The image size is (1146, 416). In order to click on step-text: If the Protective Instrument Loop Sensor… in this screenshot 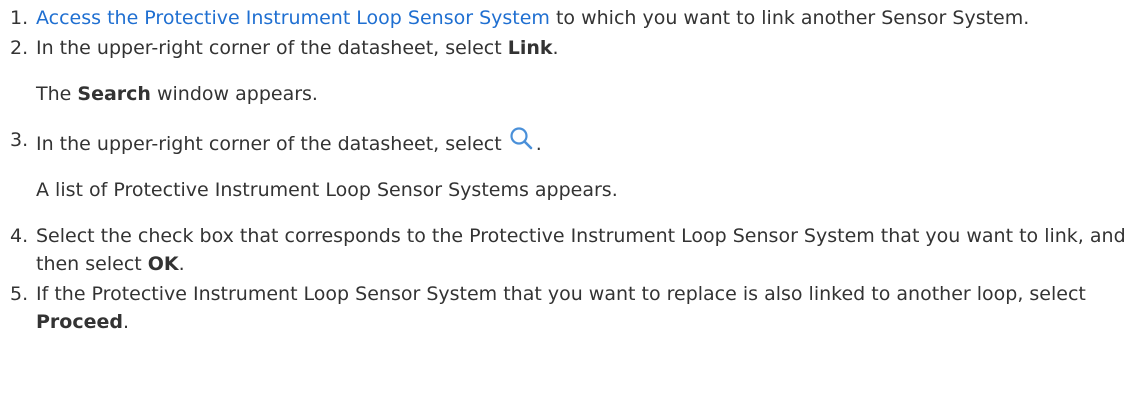, I will do `click(581, 308)`.